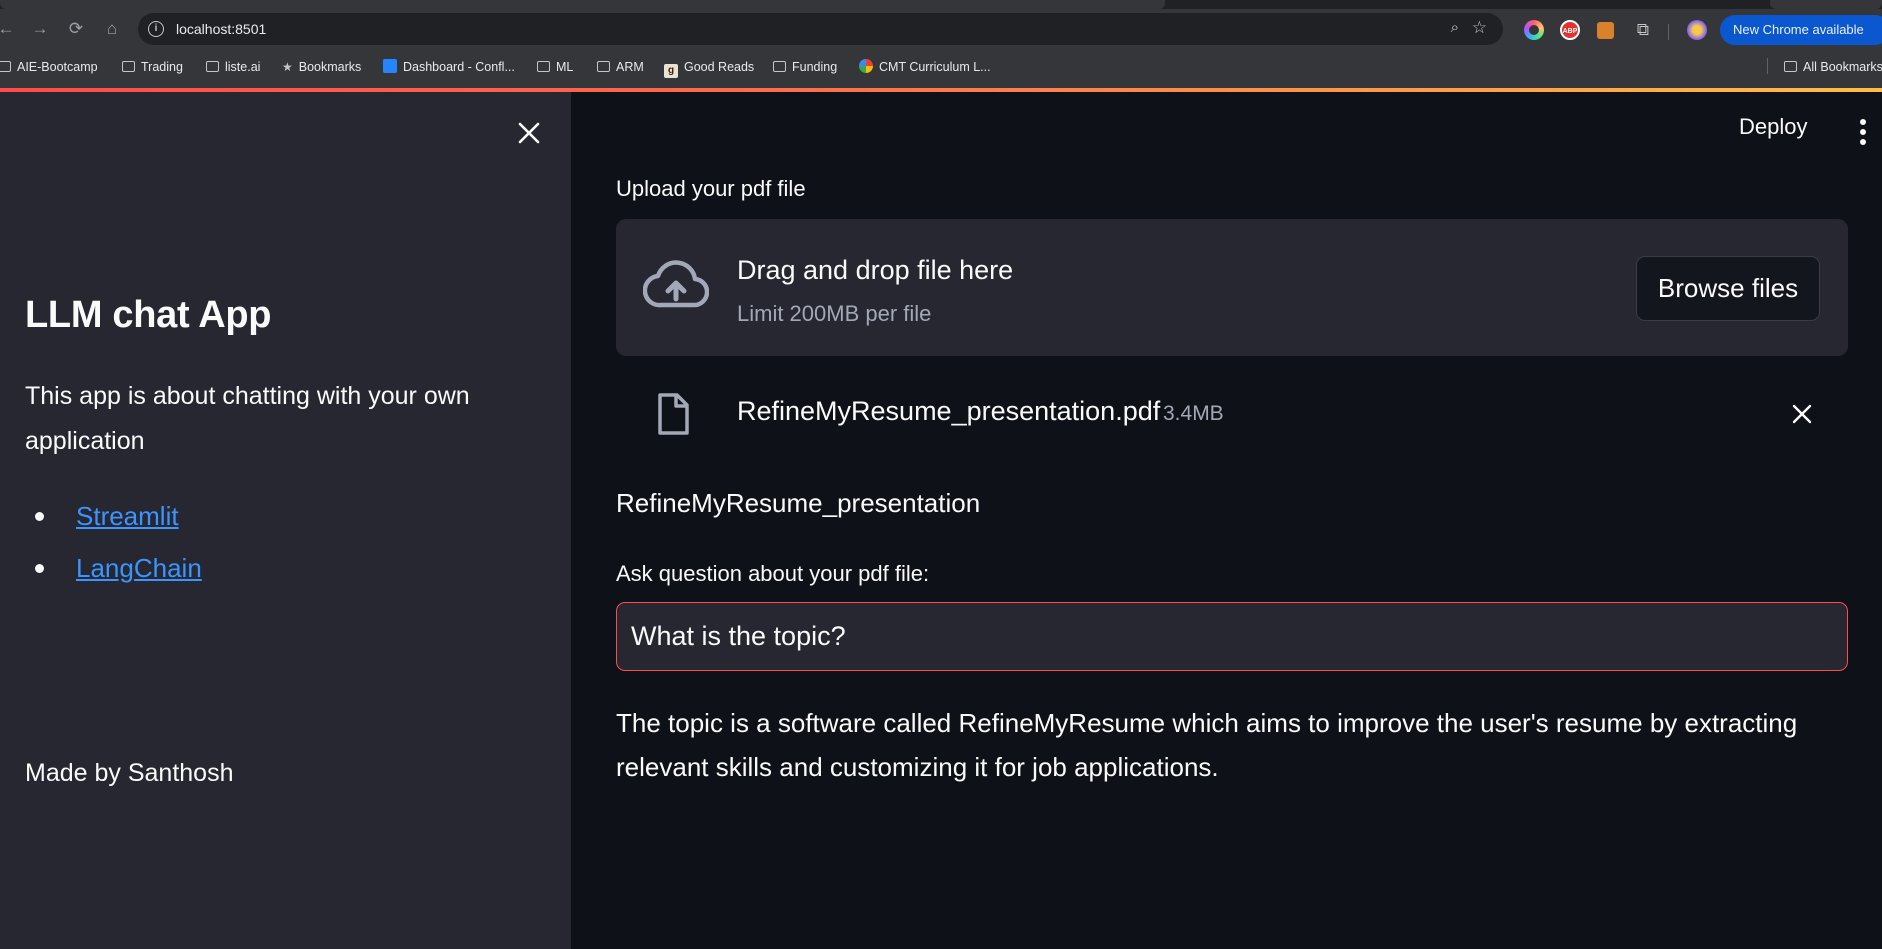 The image size is (1882, 949). Describe the element at coordinates (1455, 27) in the screenshot. I see `zoom-icon: ⌕` at that location.